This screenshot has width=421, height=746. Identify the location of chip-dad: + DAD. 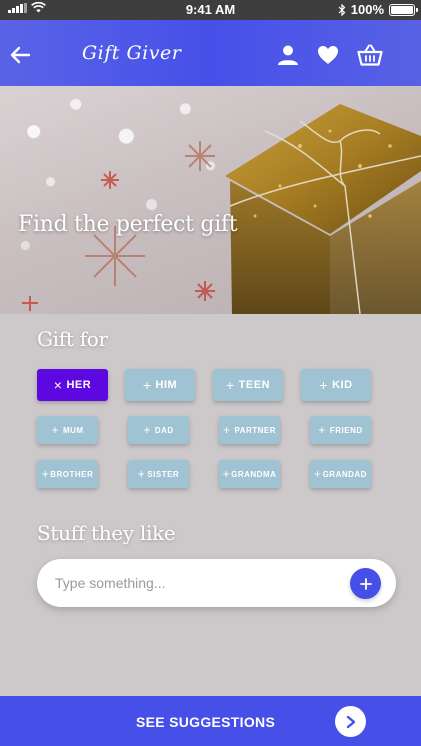
(158, 430).